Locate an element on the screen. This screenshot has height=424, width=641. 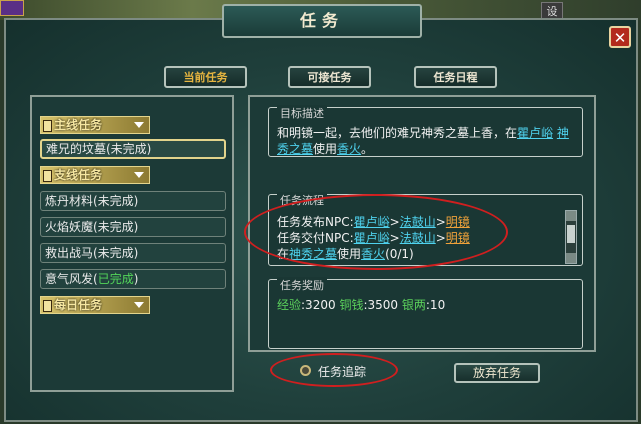
submit-npc-link: 明镜 is located at coordinates (458, 238).